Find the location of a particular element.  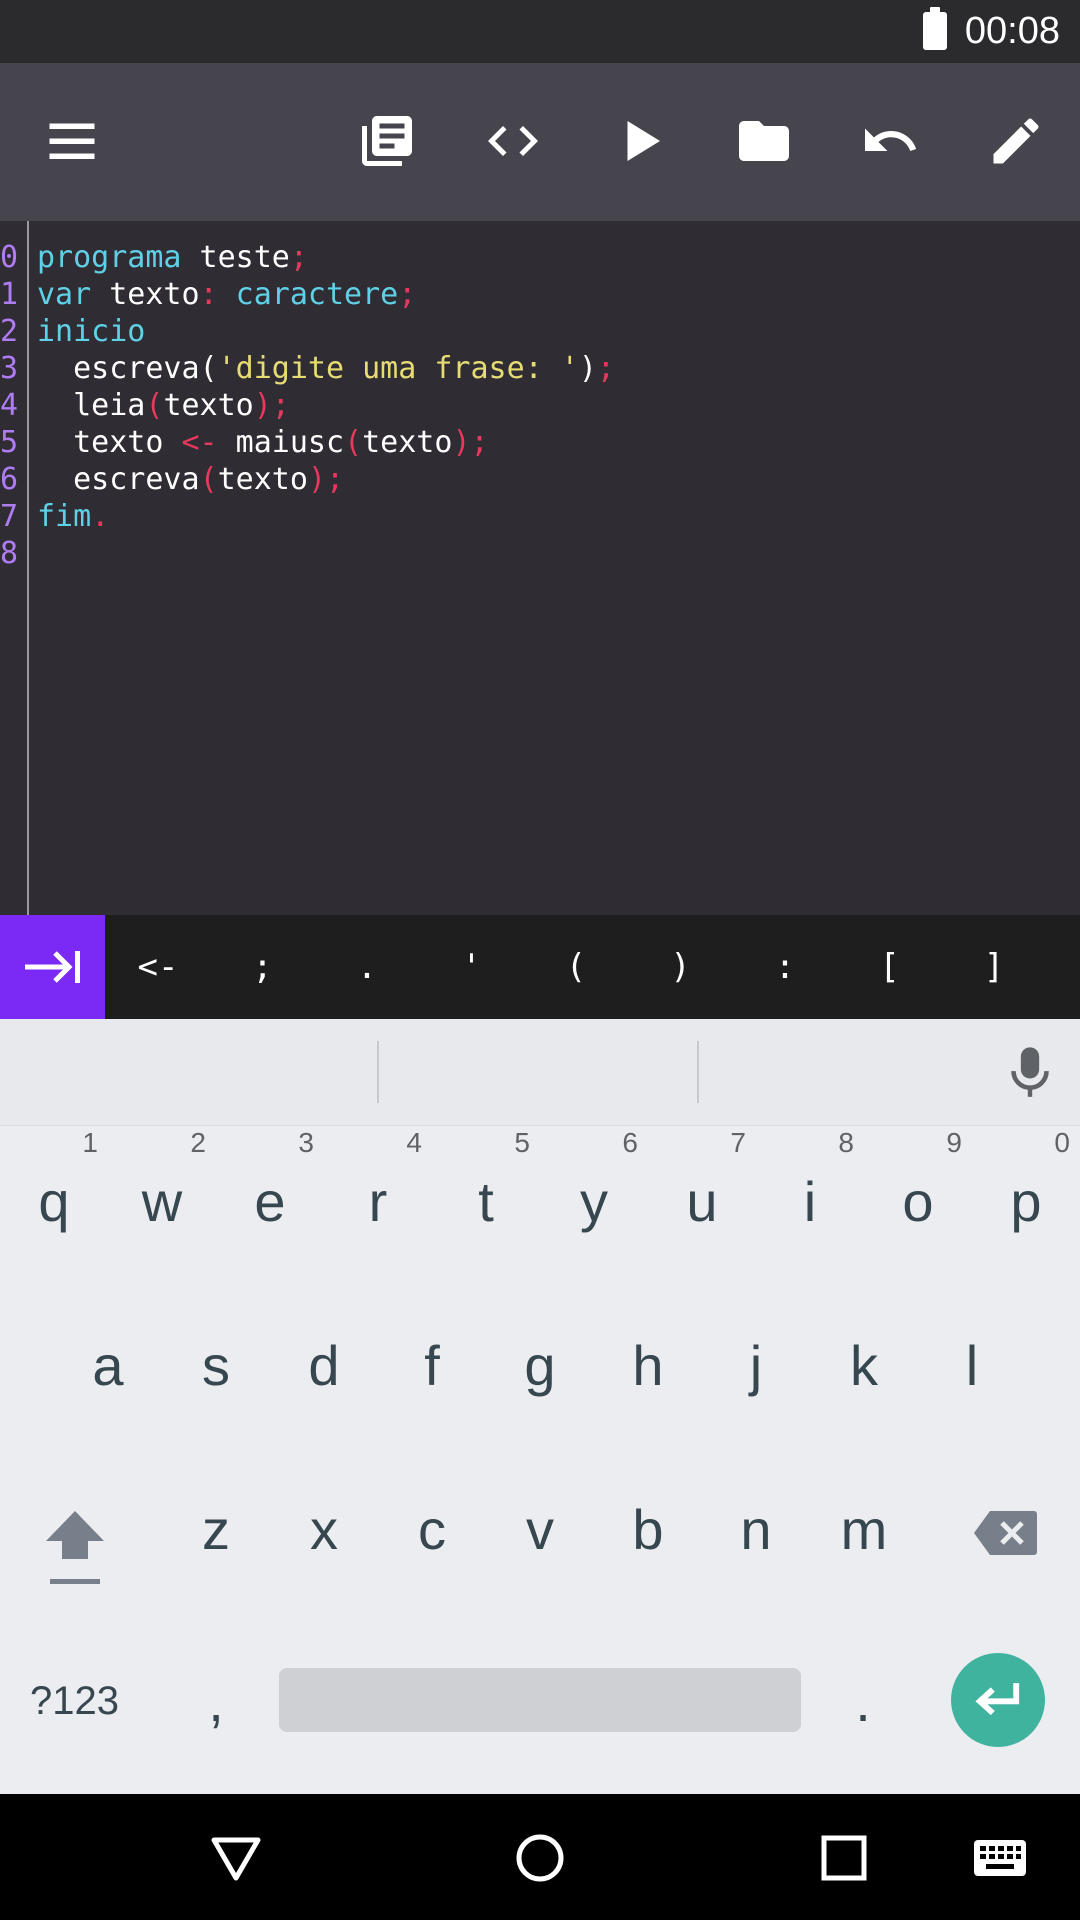

key-v: v is located at coordinates (540, 1529).